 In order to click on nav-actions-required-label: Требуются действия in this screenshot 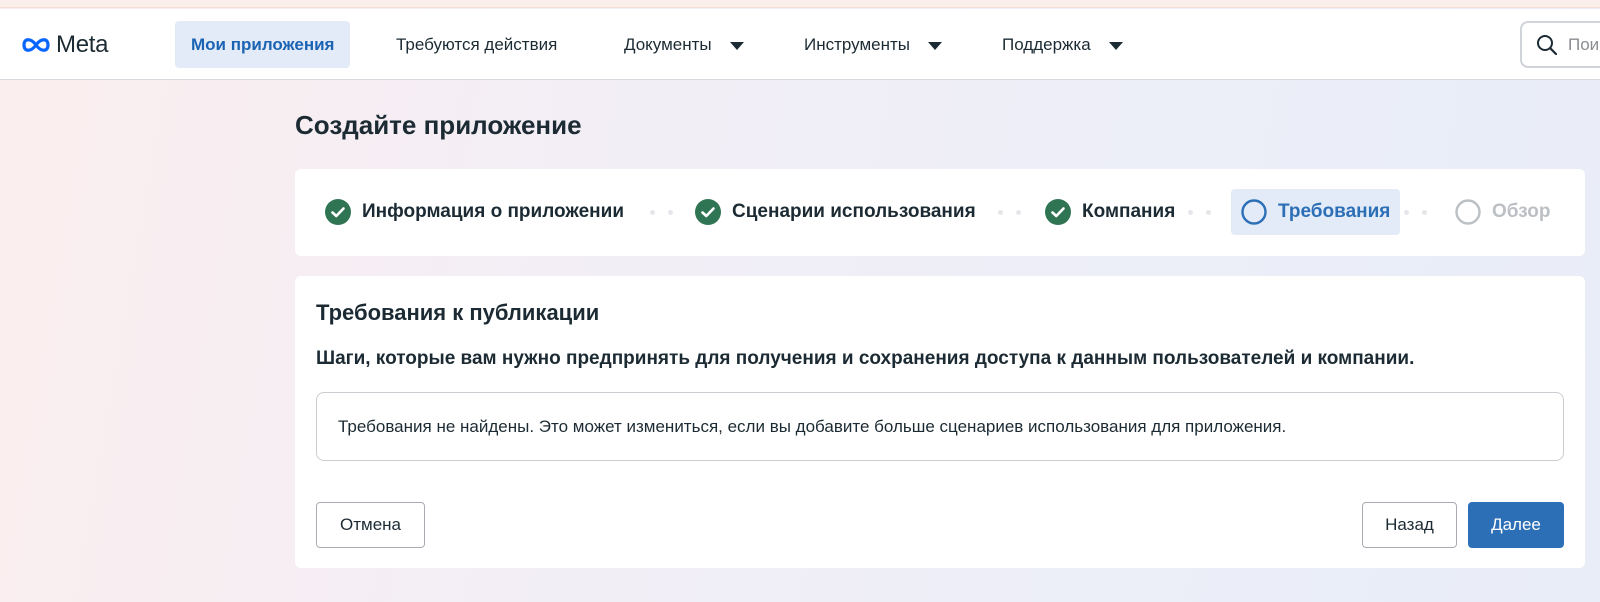, I will do `click(477, 44)`.